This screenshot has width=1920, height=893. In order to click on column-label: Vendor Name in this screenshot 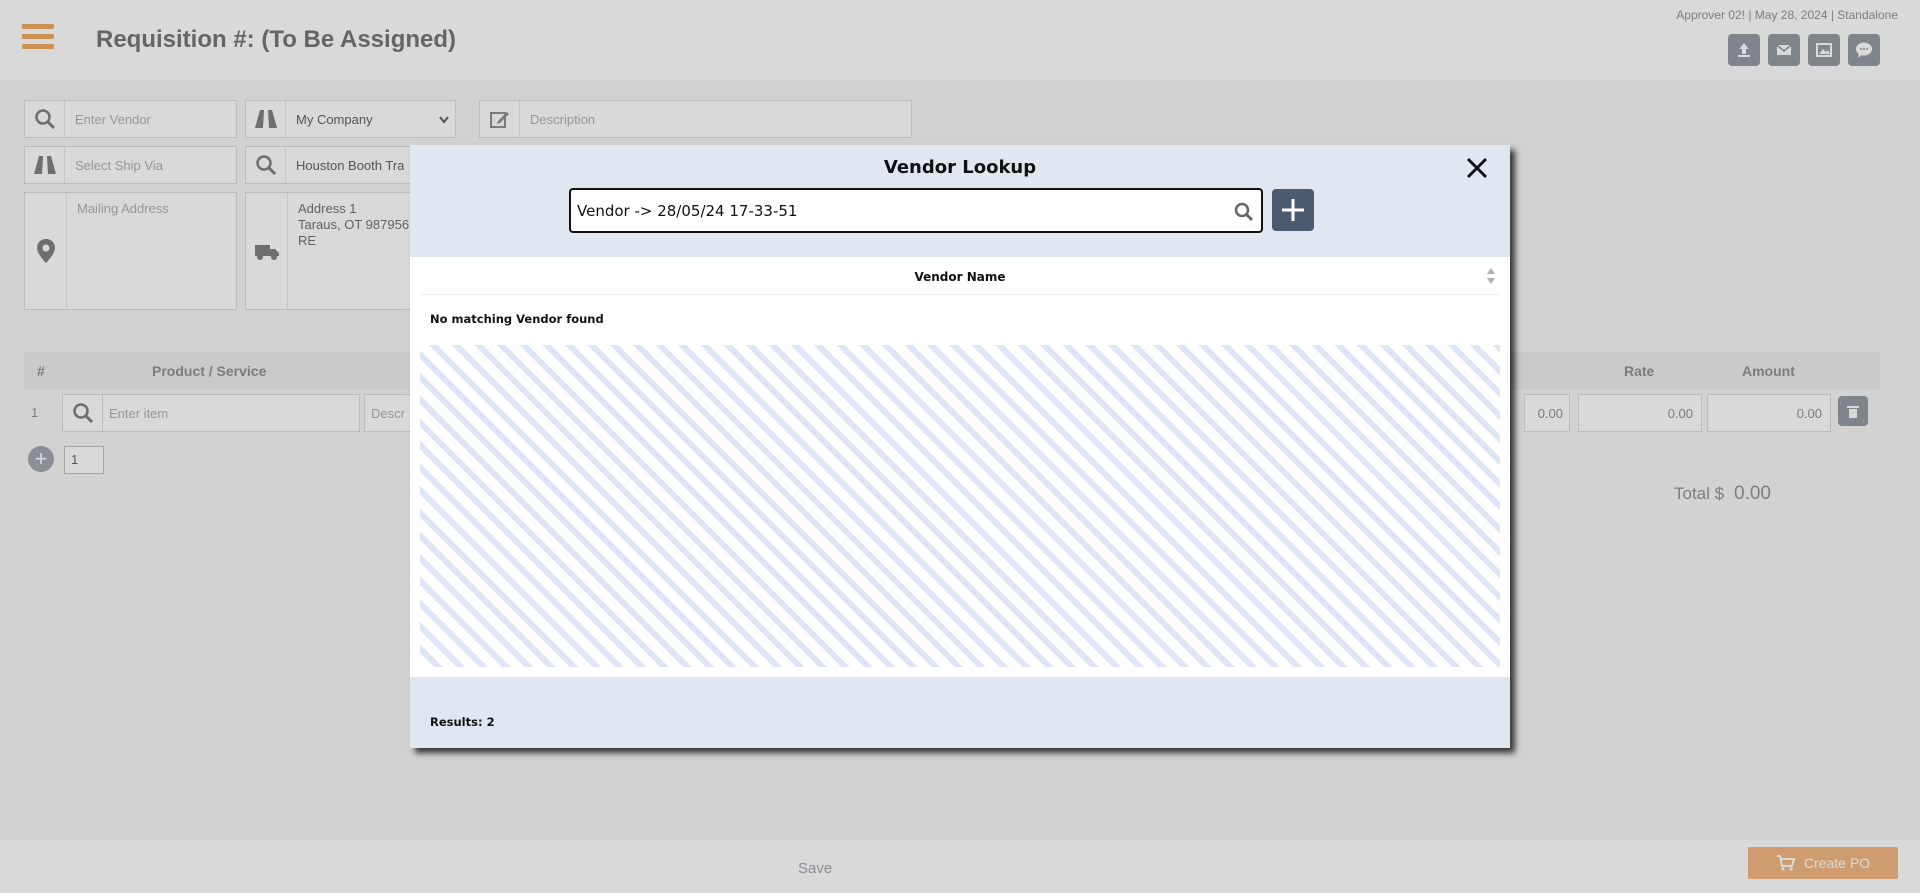, I will do `click(960, 277)`.